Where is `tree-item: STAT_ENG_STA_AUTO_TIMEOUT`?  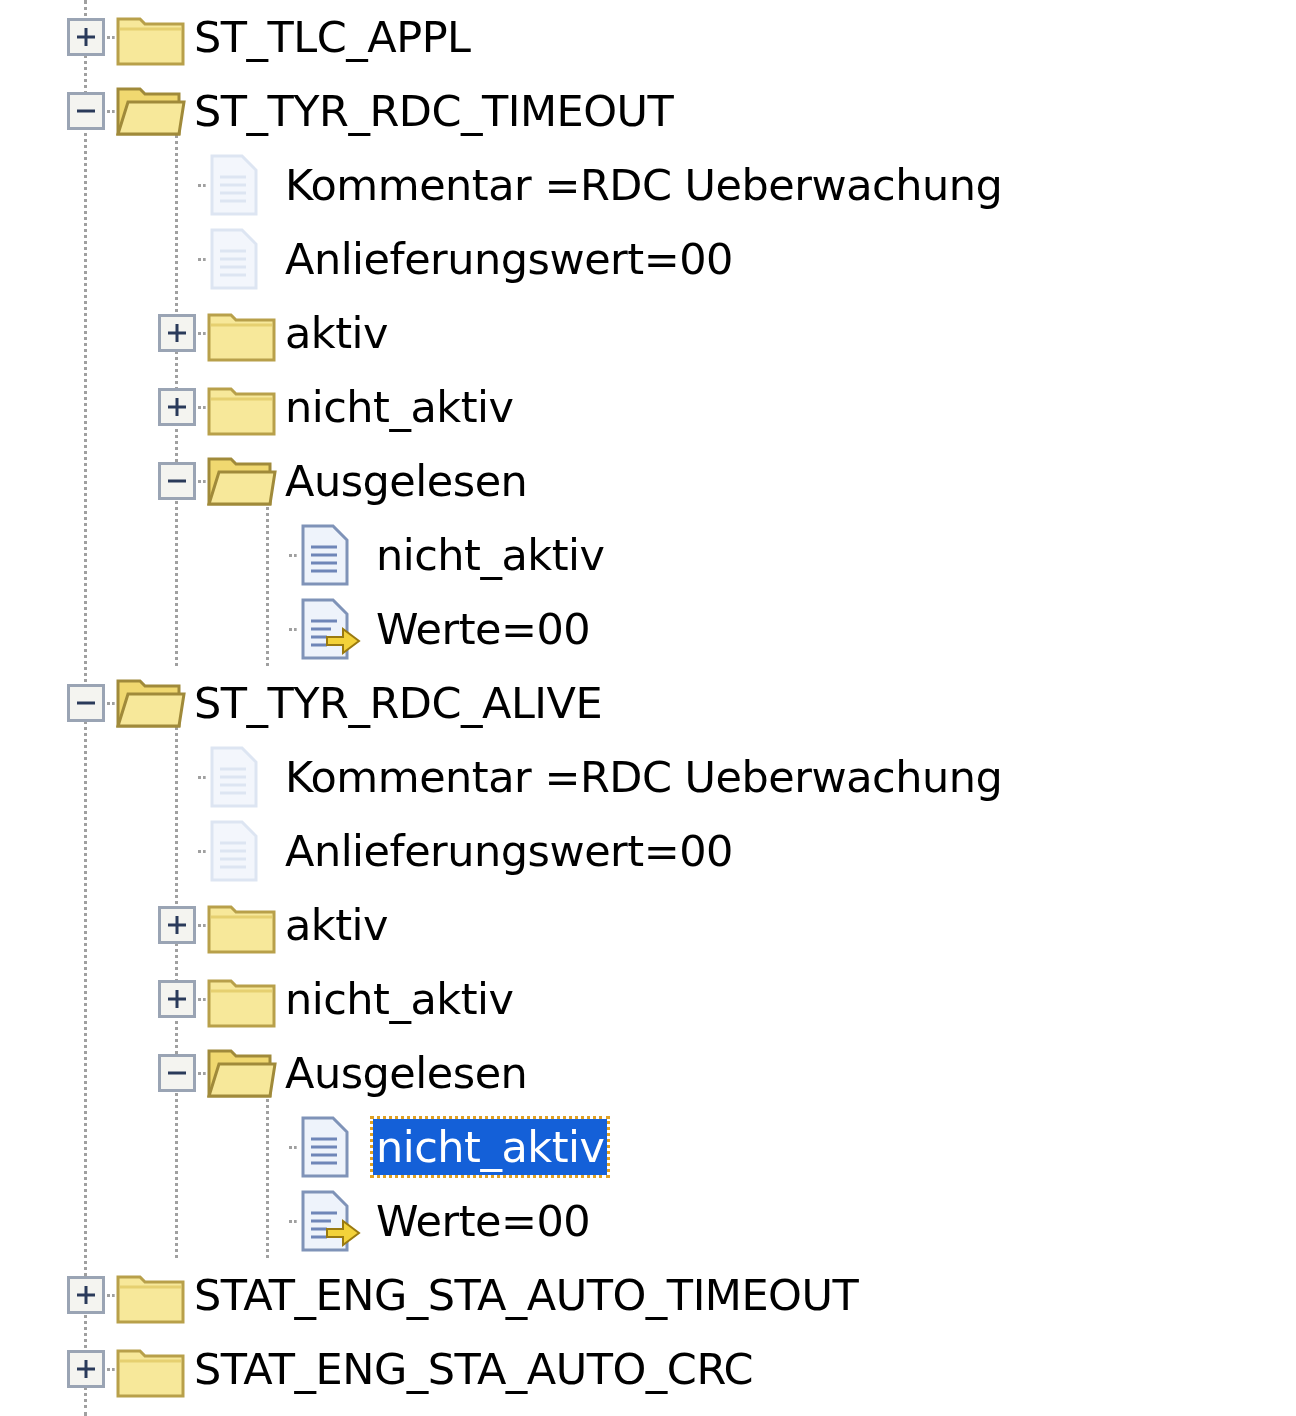 tree-item: STAT_ENG_STA_AUTO_TIMEOUT is located at coordinates (526, 1295).